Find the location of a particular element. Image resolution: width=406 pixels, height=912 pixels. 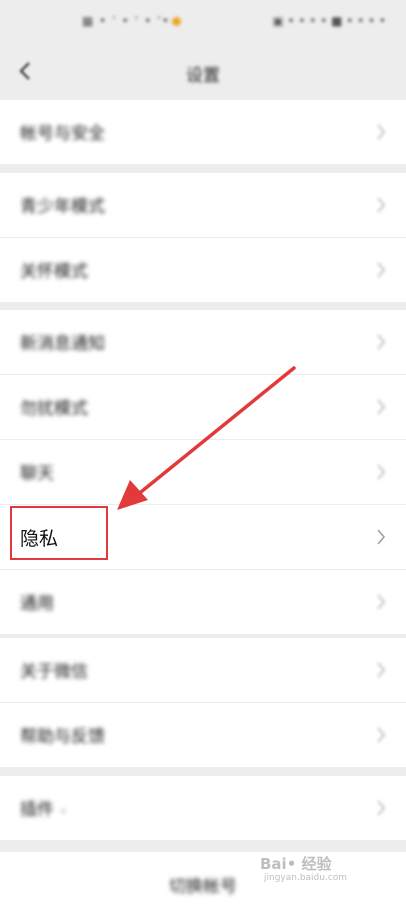

settings-group-plugins: 插件 • is located at coordinates (203, 808).